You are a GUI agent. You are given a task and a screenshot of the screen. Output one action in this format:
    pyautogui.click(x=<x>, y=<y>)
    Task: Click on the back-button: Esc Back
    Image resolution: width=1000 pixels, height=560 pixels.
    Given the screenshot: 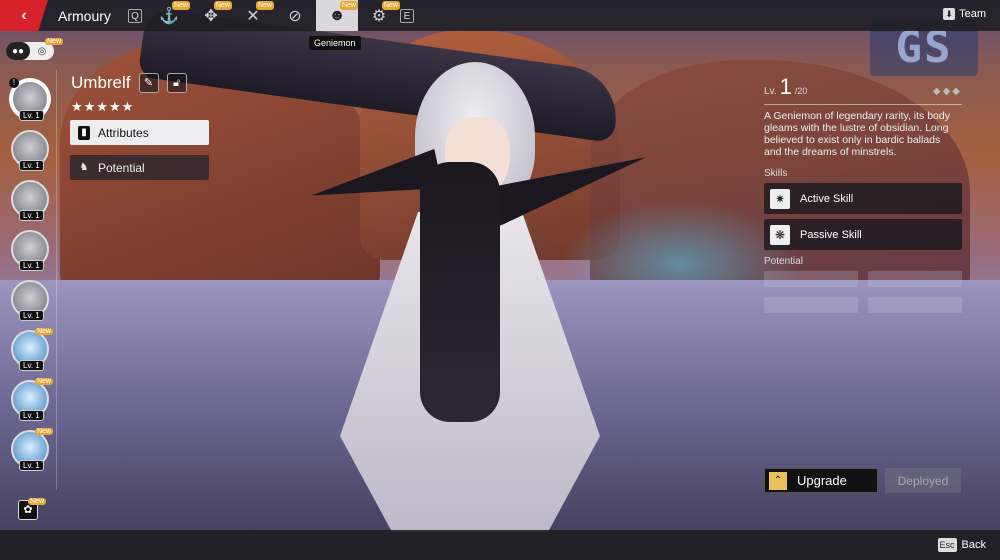 What is the action you would take?
    pyautogui.click(x=961, y=545)
    